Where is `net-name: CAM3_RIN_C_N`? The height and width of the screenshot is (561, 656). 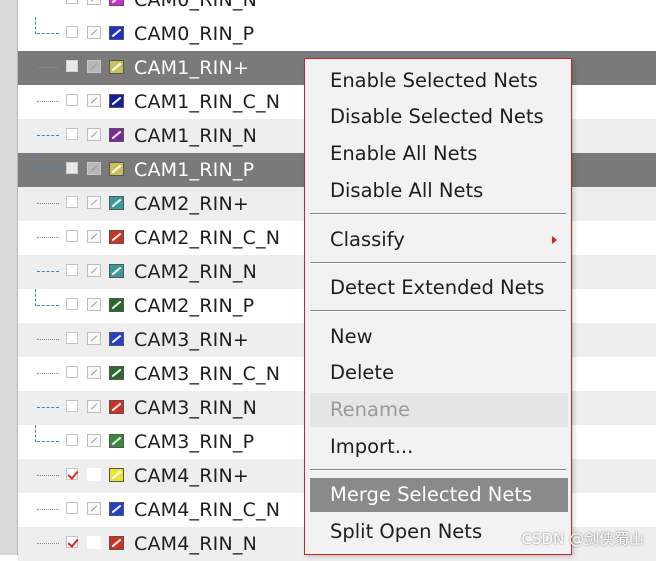
net-name: CAM3_RIN_C_N is located at coordinates (207, 374).